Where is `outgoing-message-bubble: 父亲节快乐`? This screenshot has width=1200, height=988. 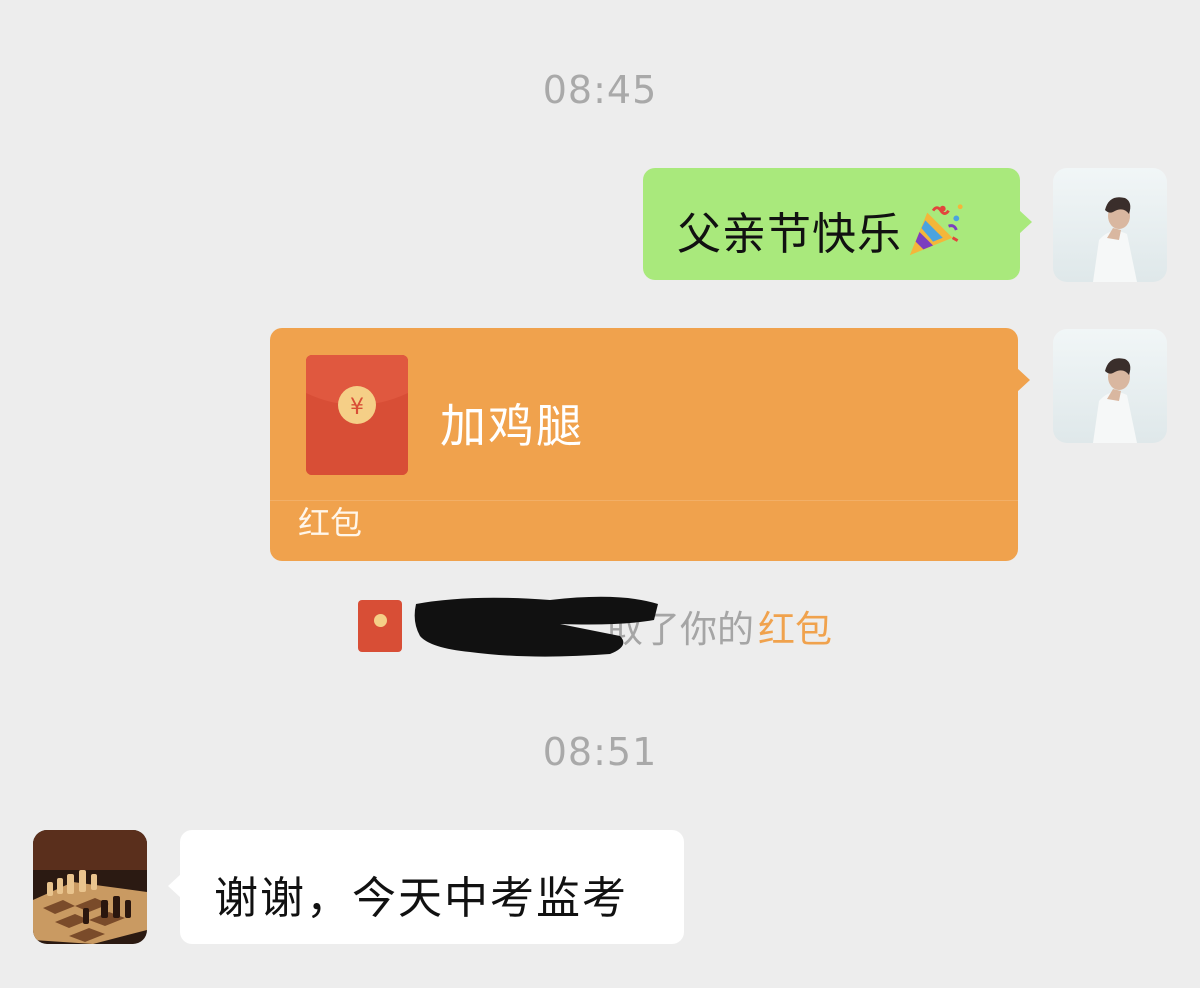 outgoing-message-bubble: 父亲节快乐 is located at coordinates (837, 224).